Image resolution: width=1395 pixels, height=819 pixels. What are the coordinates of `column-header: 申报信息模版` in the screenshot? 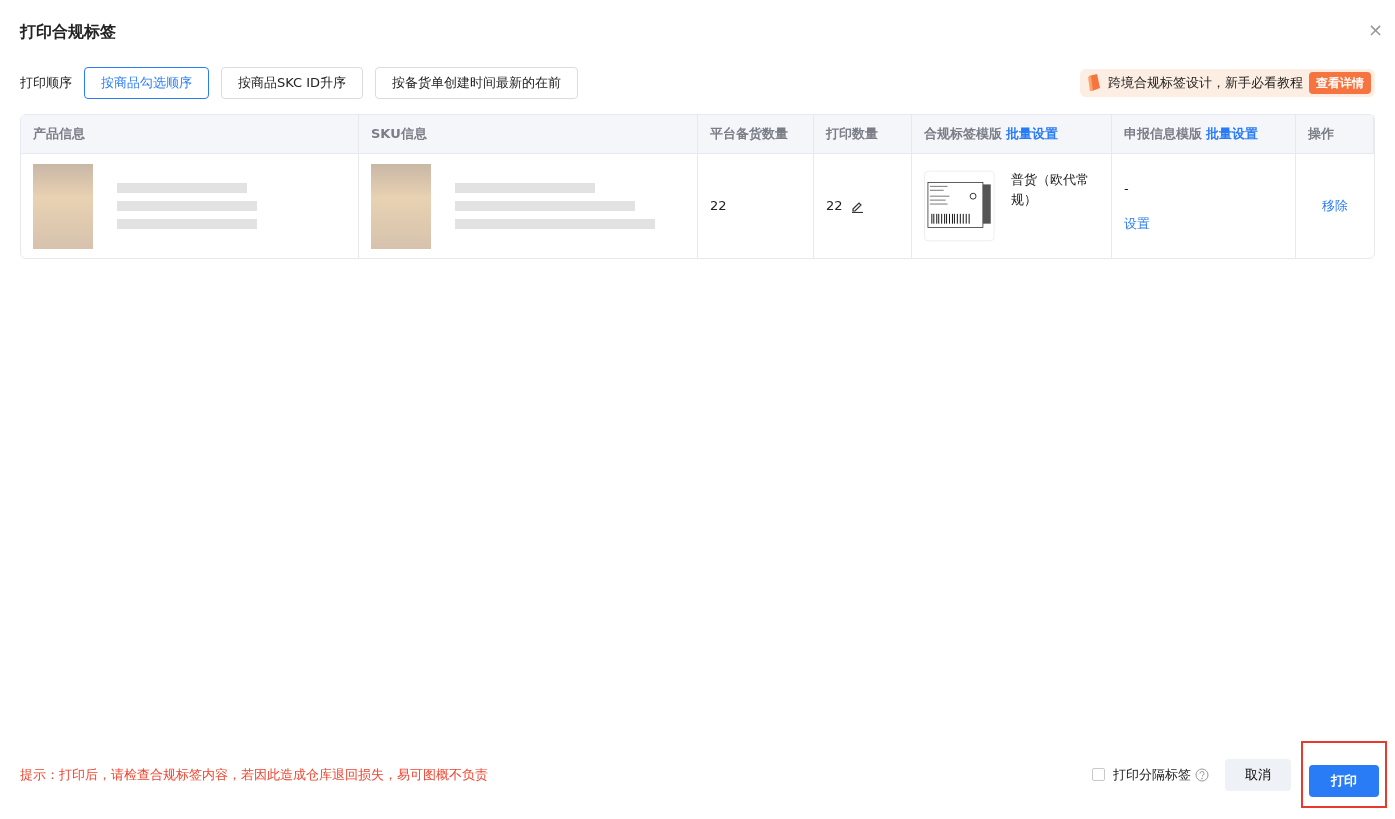 It's located at (1163, 134).